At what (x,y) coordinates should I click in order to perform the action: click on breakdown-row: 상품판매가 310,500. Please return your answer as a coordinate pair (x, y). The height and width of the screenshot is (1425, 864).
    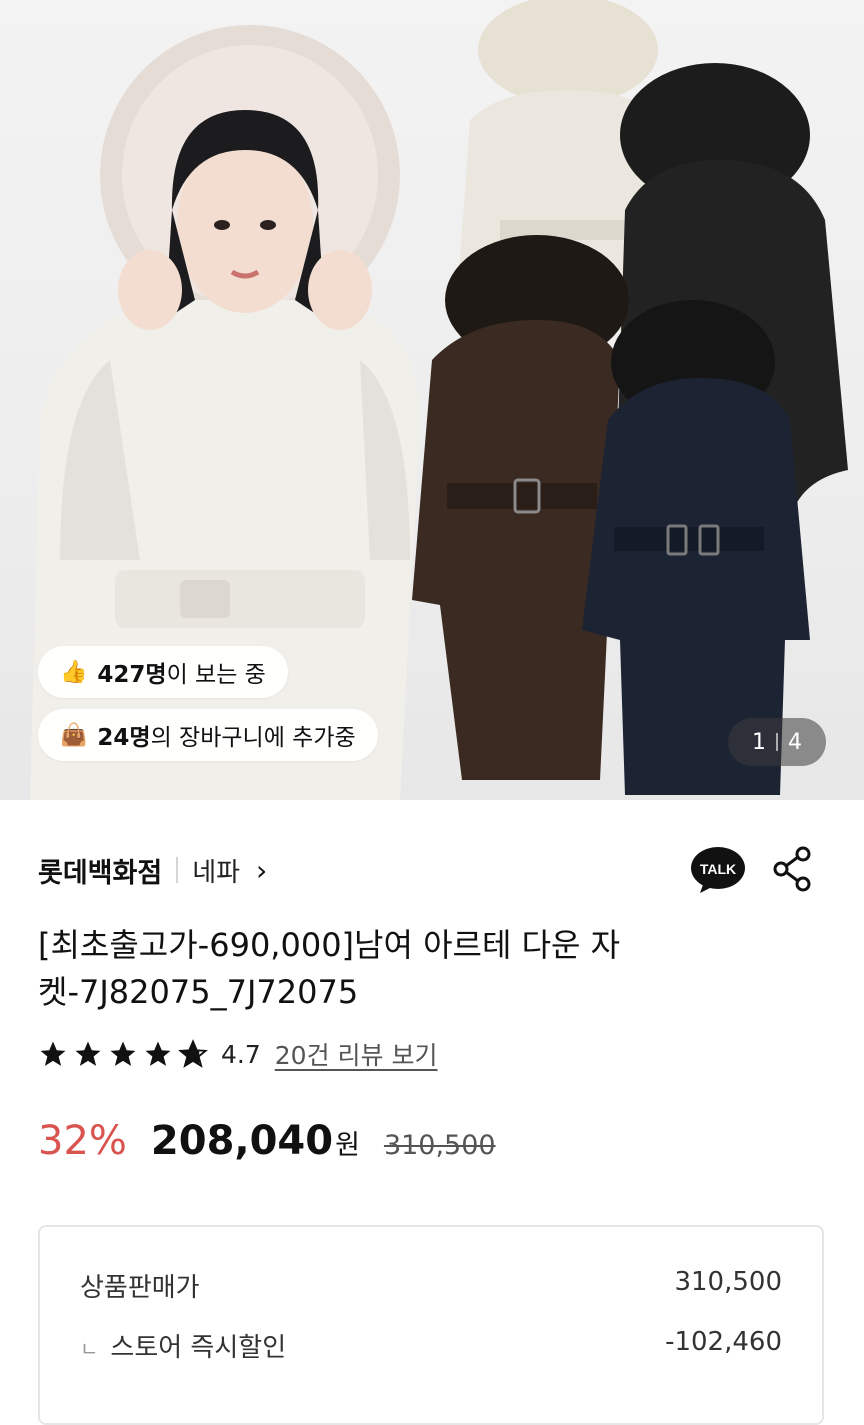
    Looking at the image, I should click on (431, 1285).